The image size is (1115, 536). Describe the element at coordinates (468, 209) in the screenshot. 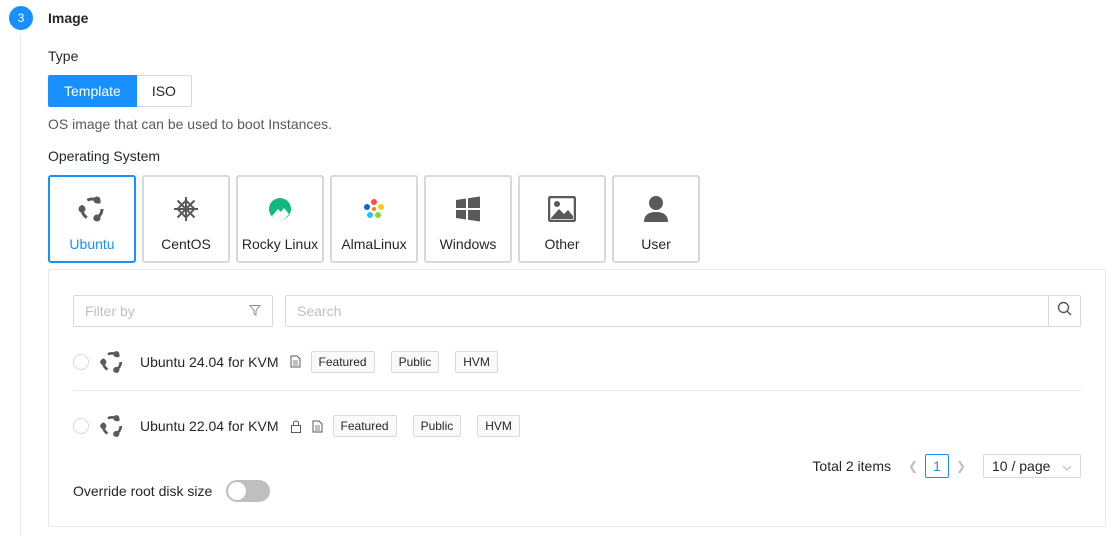

I see `windows-icon` at that location.